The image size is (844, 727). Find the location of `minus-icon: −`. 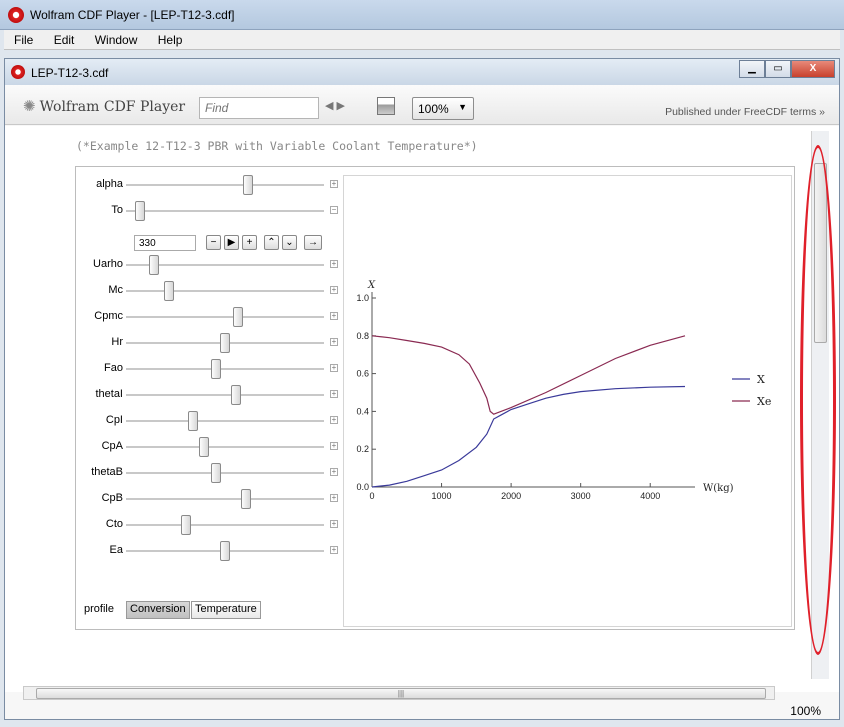

minus-icon: − is located at coordinates (213, 242).